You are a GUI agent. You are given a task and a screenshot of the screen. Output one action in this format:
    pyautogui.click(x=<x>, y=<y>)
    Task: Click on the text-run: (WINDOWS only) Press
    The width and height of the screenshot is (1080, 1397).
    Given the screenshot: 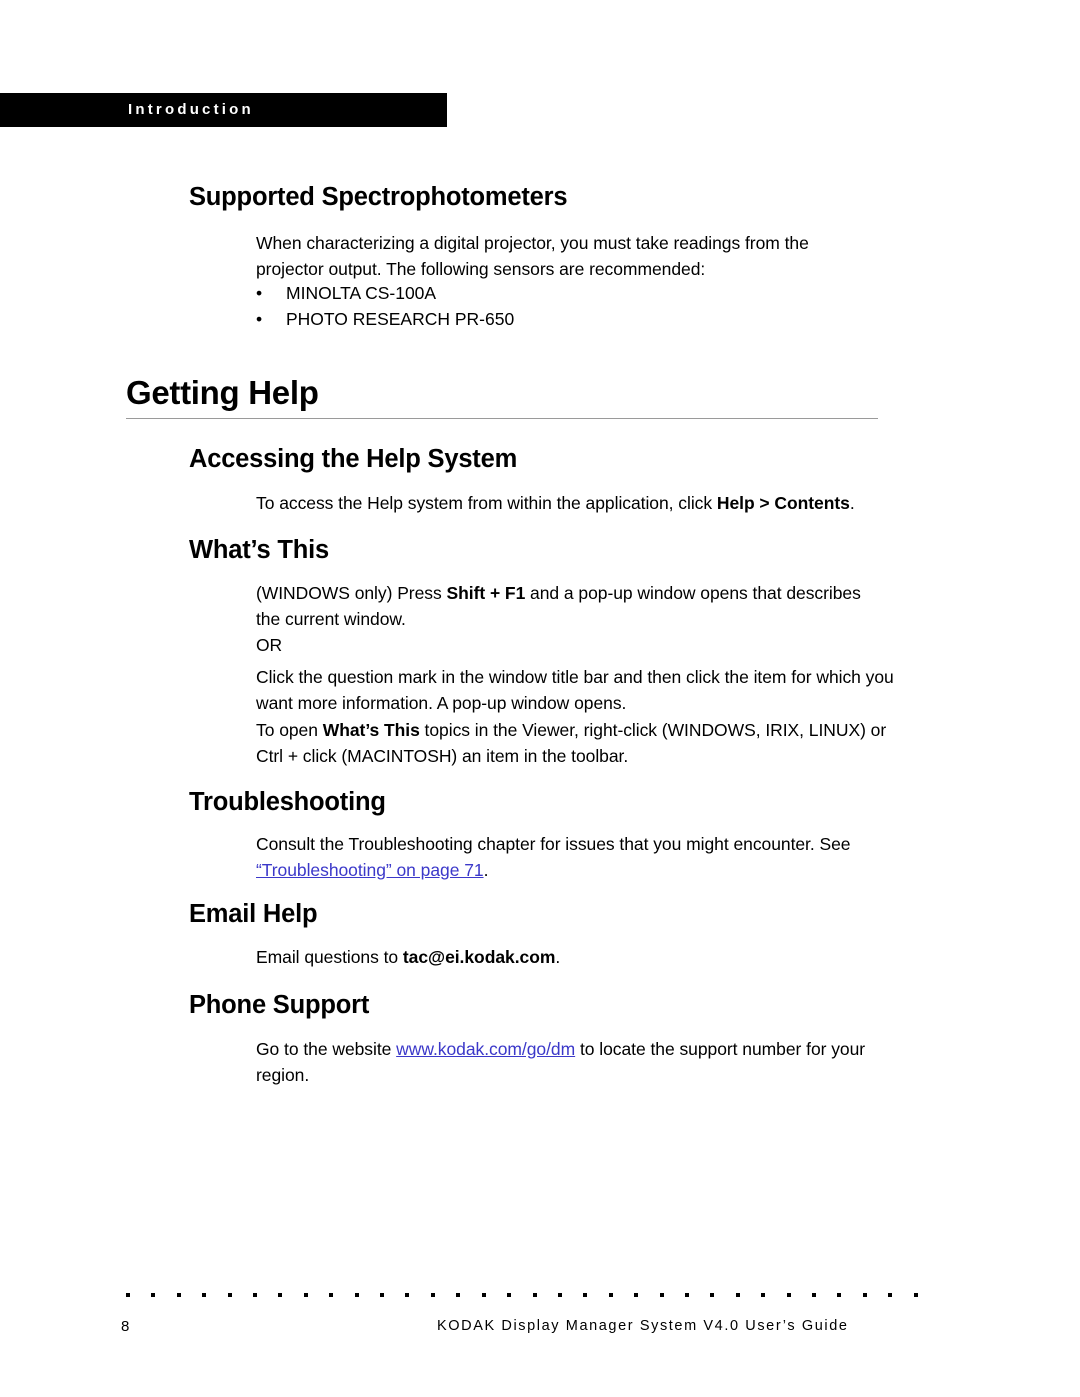 What is the action you would take?
    pyautogui.click(x=351, y=593)
    